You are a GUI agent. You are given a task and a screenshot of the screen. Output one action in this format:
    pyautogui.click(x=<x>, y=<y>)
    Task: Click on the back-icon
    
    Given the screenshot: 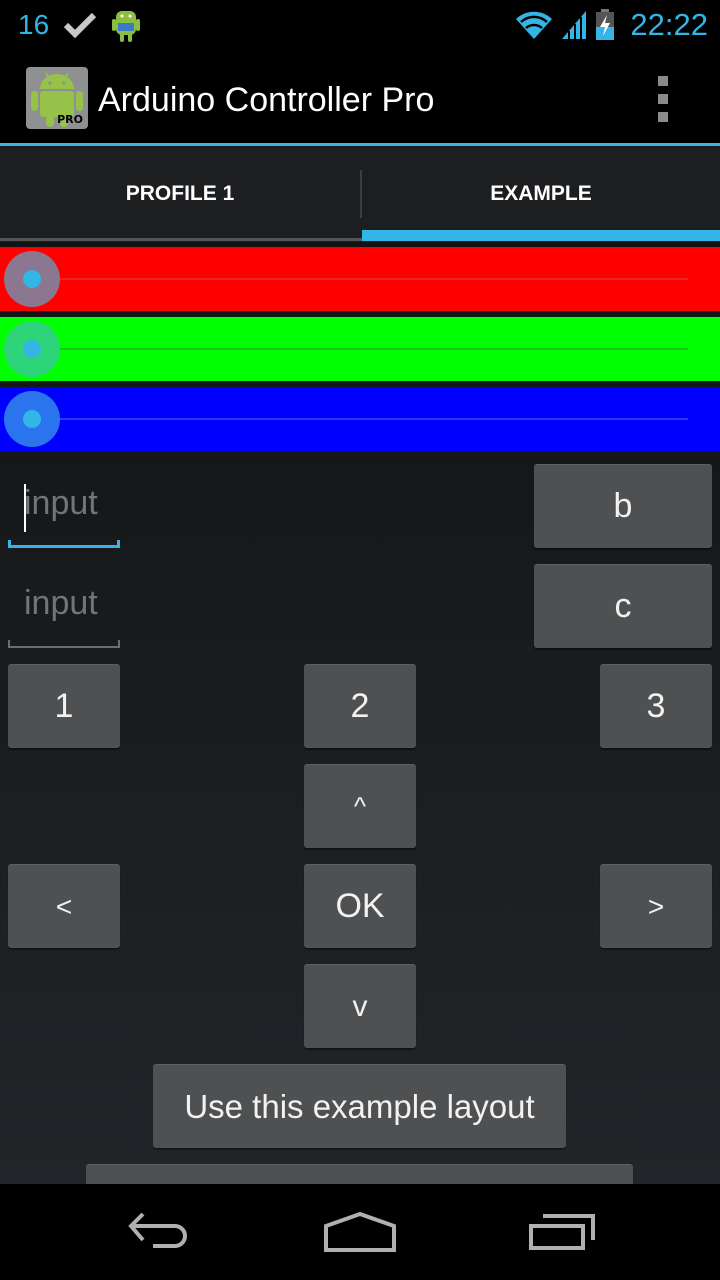 What is the action you would take?
    pyautogui.click(x=157, y=1230)
    